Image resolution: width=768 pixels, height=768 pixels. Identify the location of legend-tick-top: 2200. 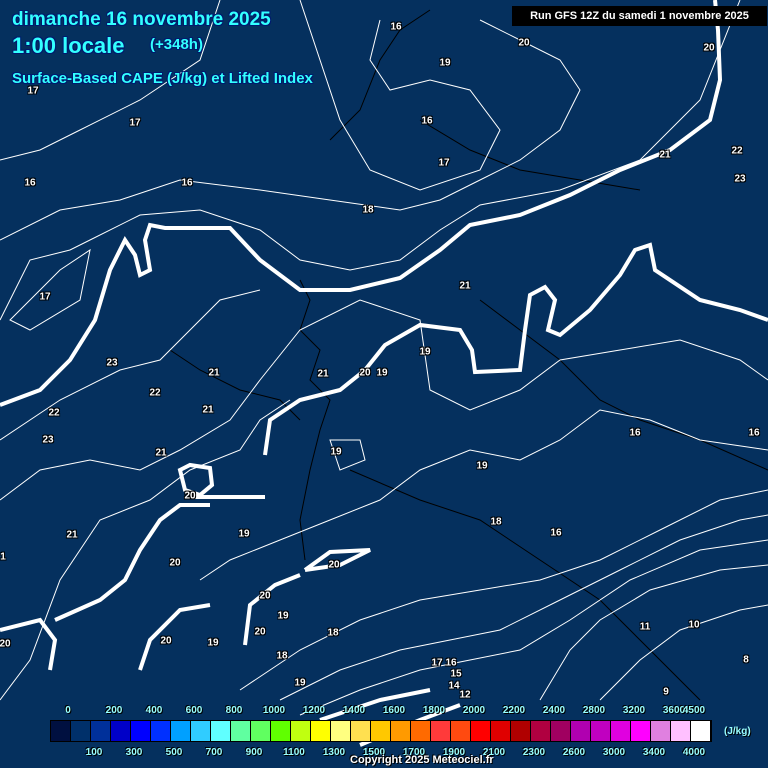
(514, 710).